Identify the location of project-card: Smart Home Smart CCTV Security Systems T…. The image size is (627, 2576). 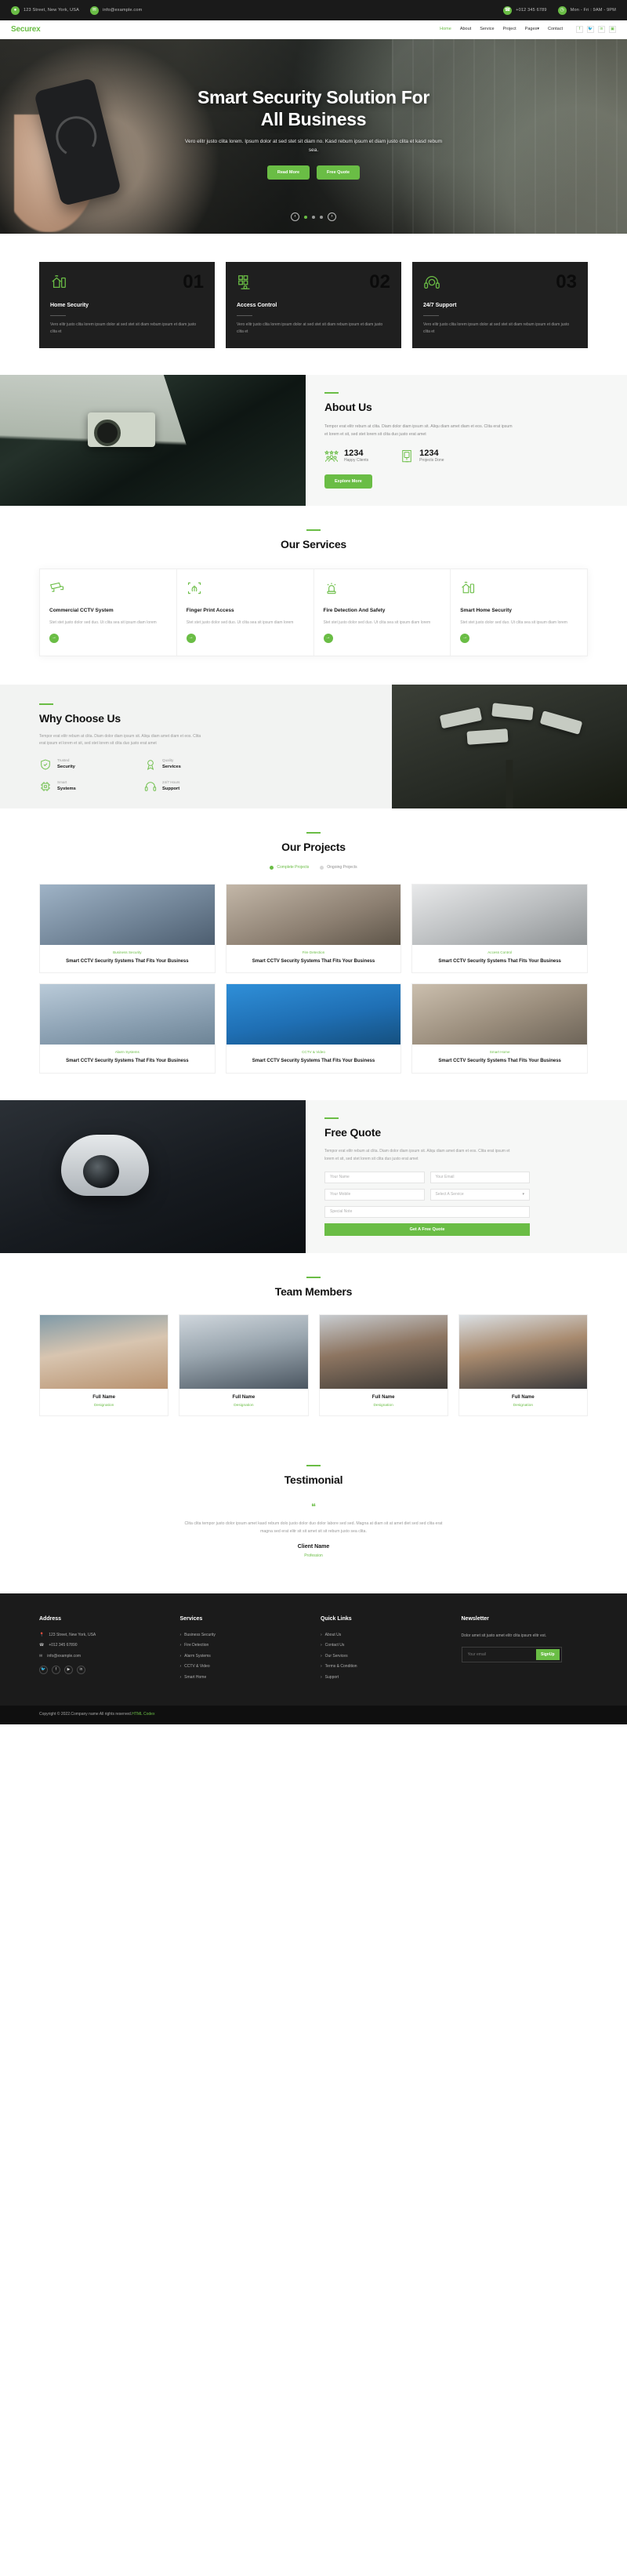
(499, 1028).